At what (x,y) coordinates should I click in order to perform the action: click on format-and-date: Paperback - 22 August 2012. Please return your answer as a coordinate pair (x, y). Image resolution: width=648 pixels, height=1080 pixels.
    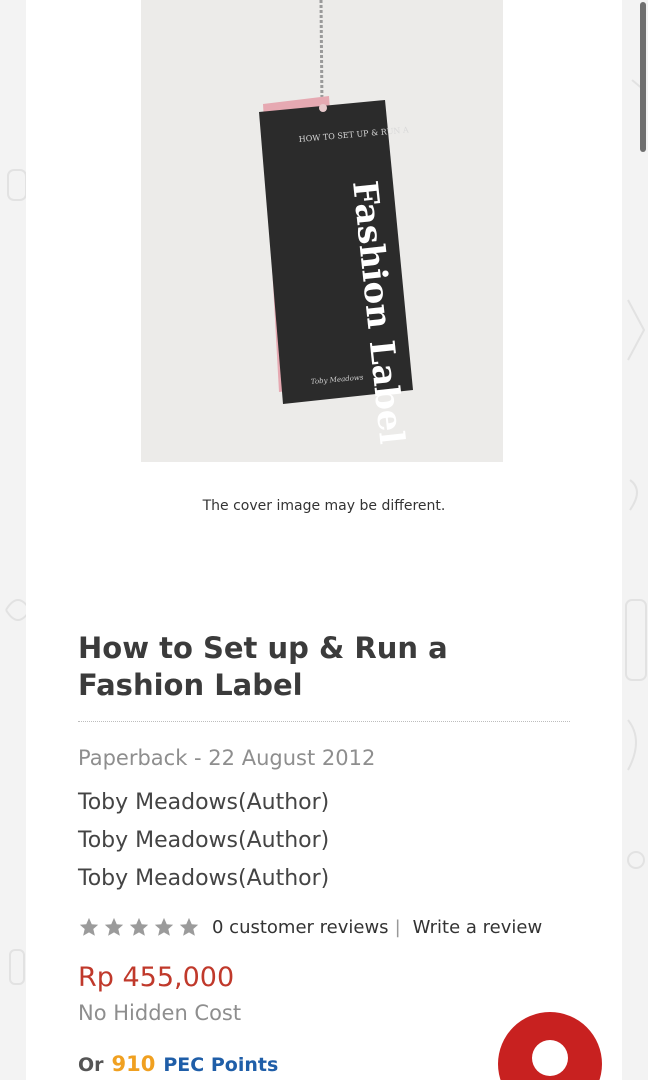
    Looking at the image, I should click on (227, 758).